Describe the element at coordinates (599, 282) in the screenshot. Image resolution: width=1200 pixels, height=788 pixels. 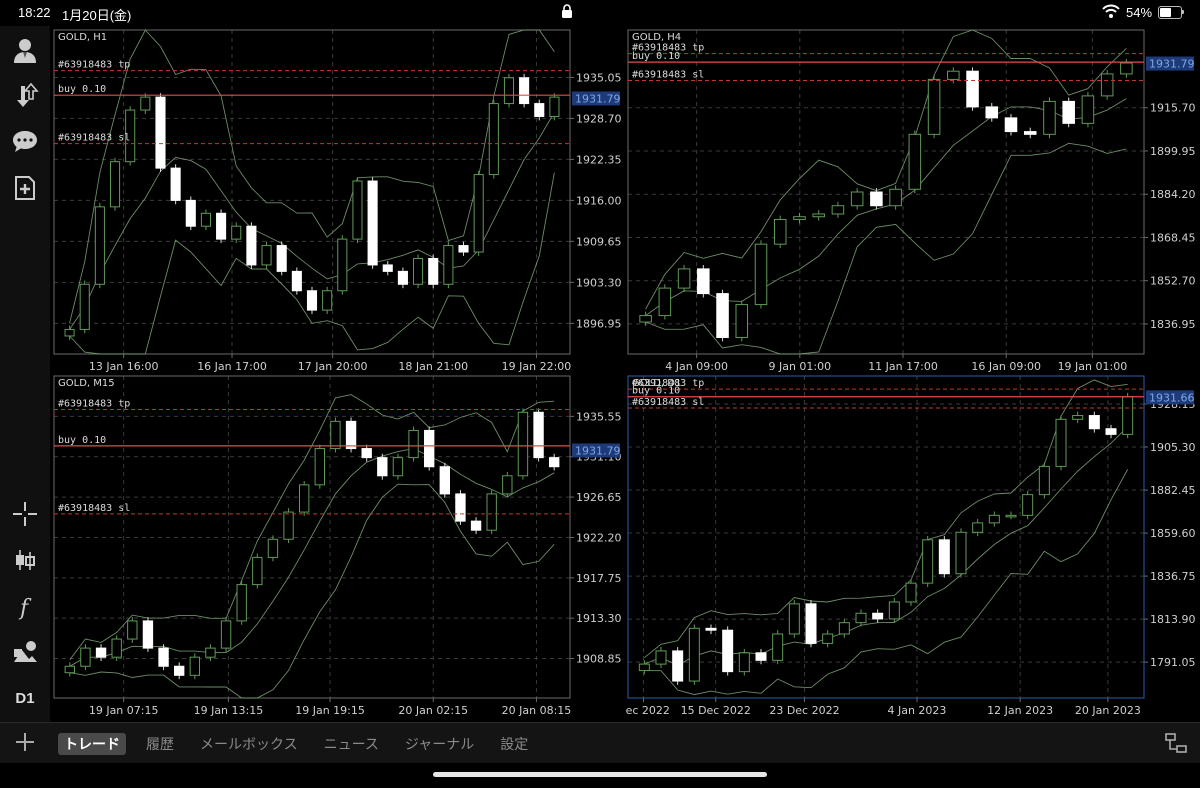
I see `y-tick-label: 1903.30` at that location.